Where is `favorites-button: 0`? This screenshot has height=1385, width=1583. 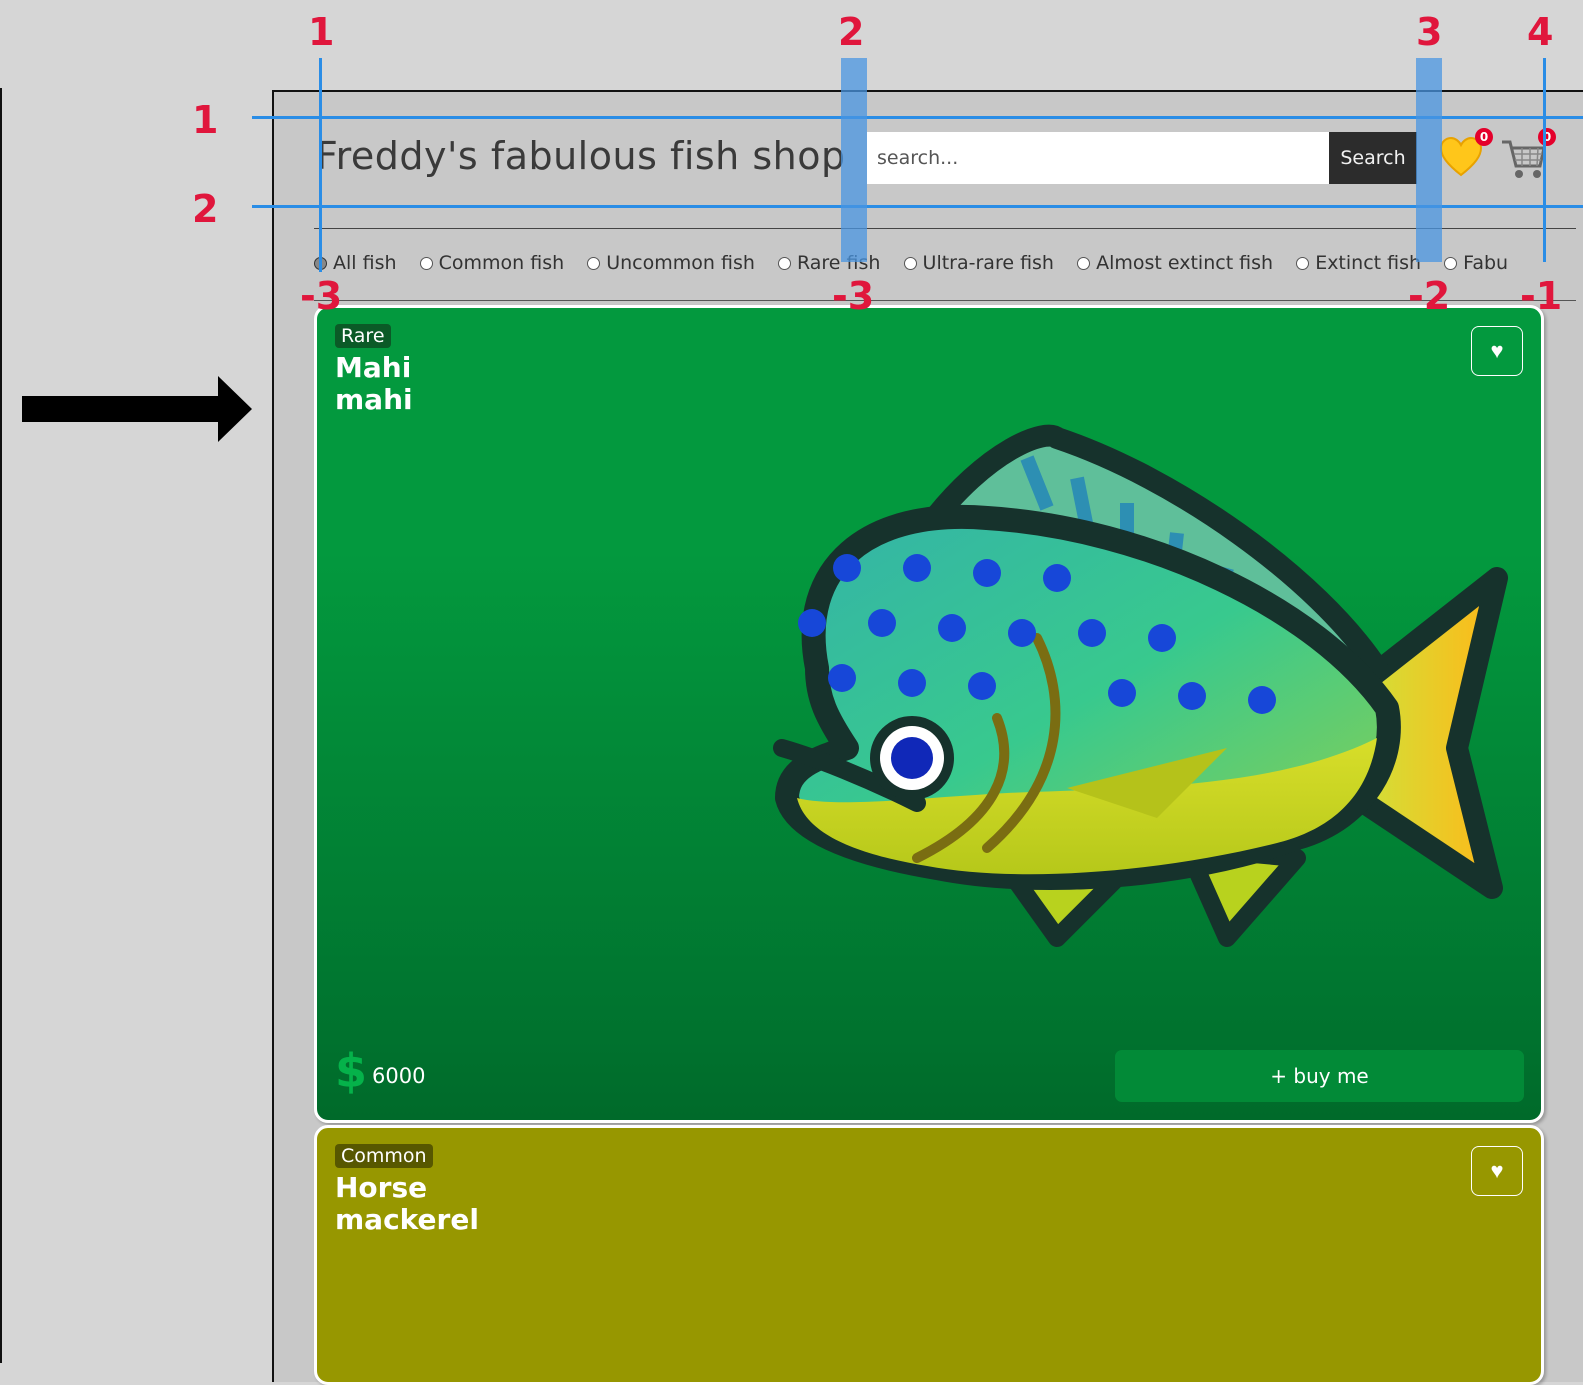
favorites-button: 0 is located at coordinates (1466, 154).